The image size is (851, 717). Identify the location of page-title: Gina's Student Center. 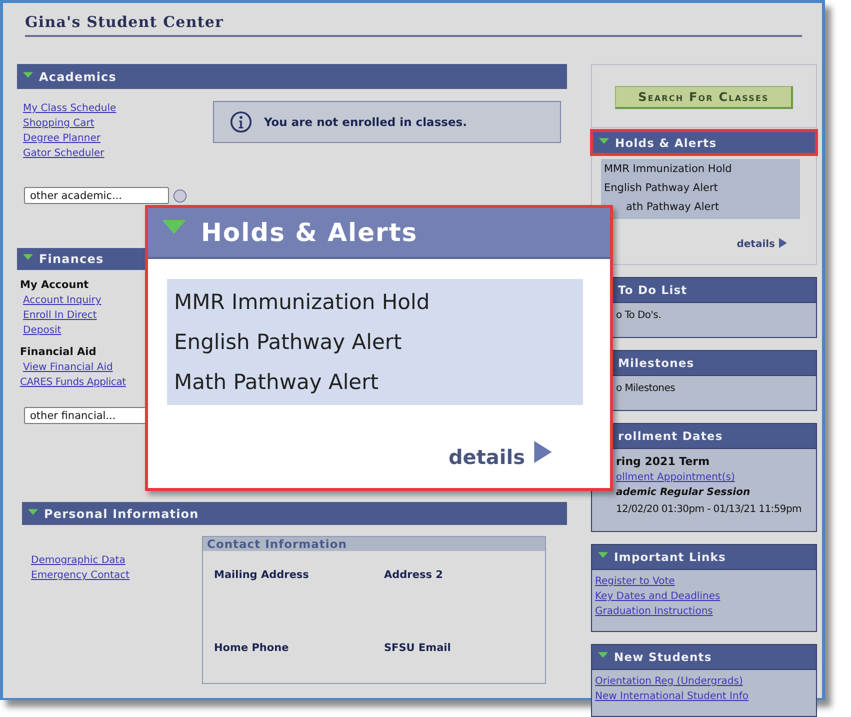
(124, 22).